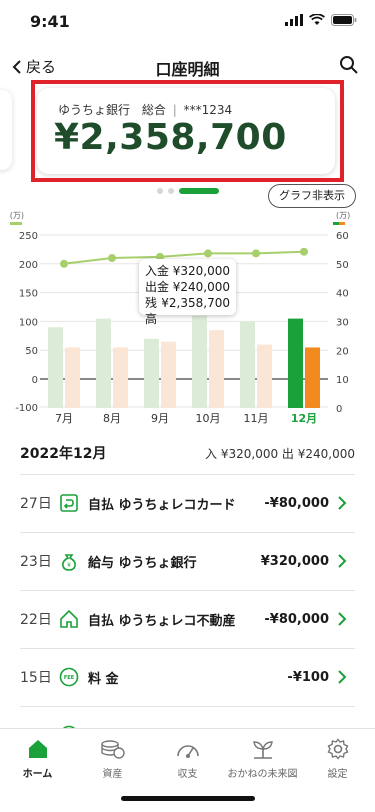 This screenshot has width=375, height=812. Describe the element at coordinates (312, 196) in the screenshot. I see `graph-toggle-button: グラフ非表示` at that location.